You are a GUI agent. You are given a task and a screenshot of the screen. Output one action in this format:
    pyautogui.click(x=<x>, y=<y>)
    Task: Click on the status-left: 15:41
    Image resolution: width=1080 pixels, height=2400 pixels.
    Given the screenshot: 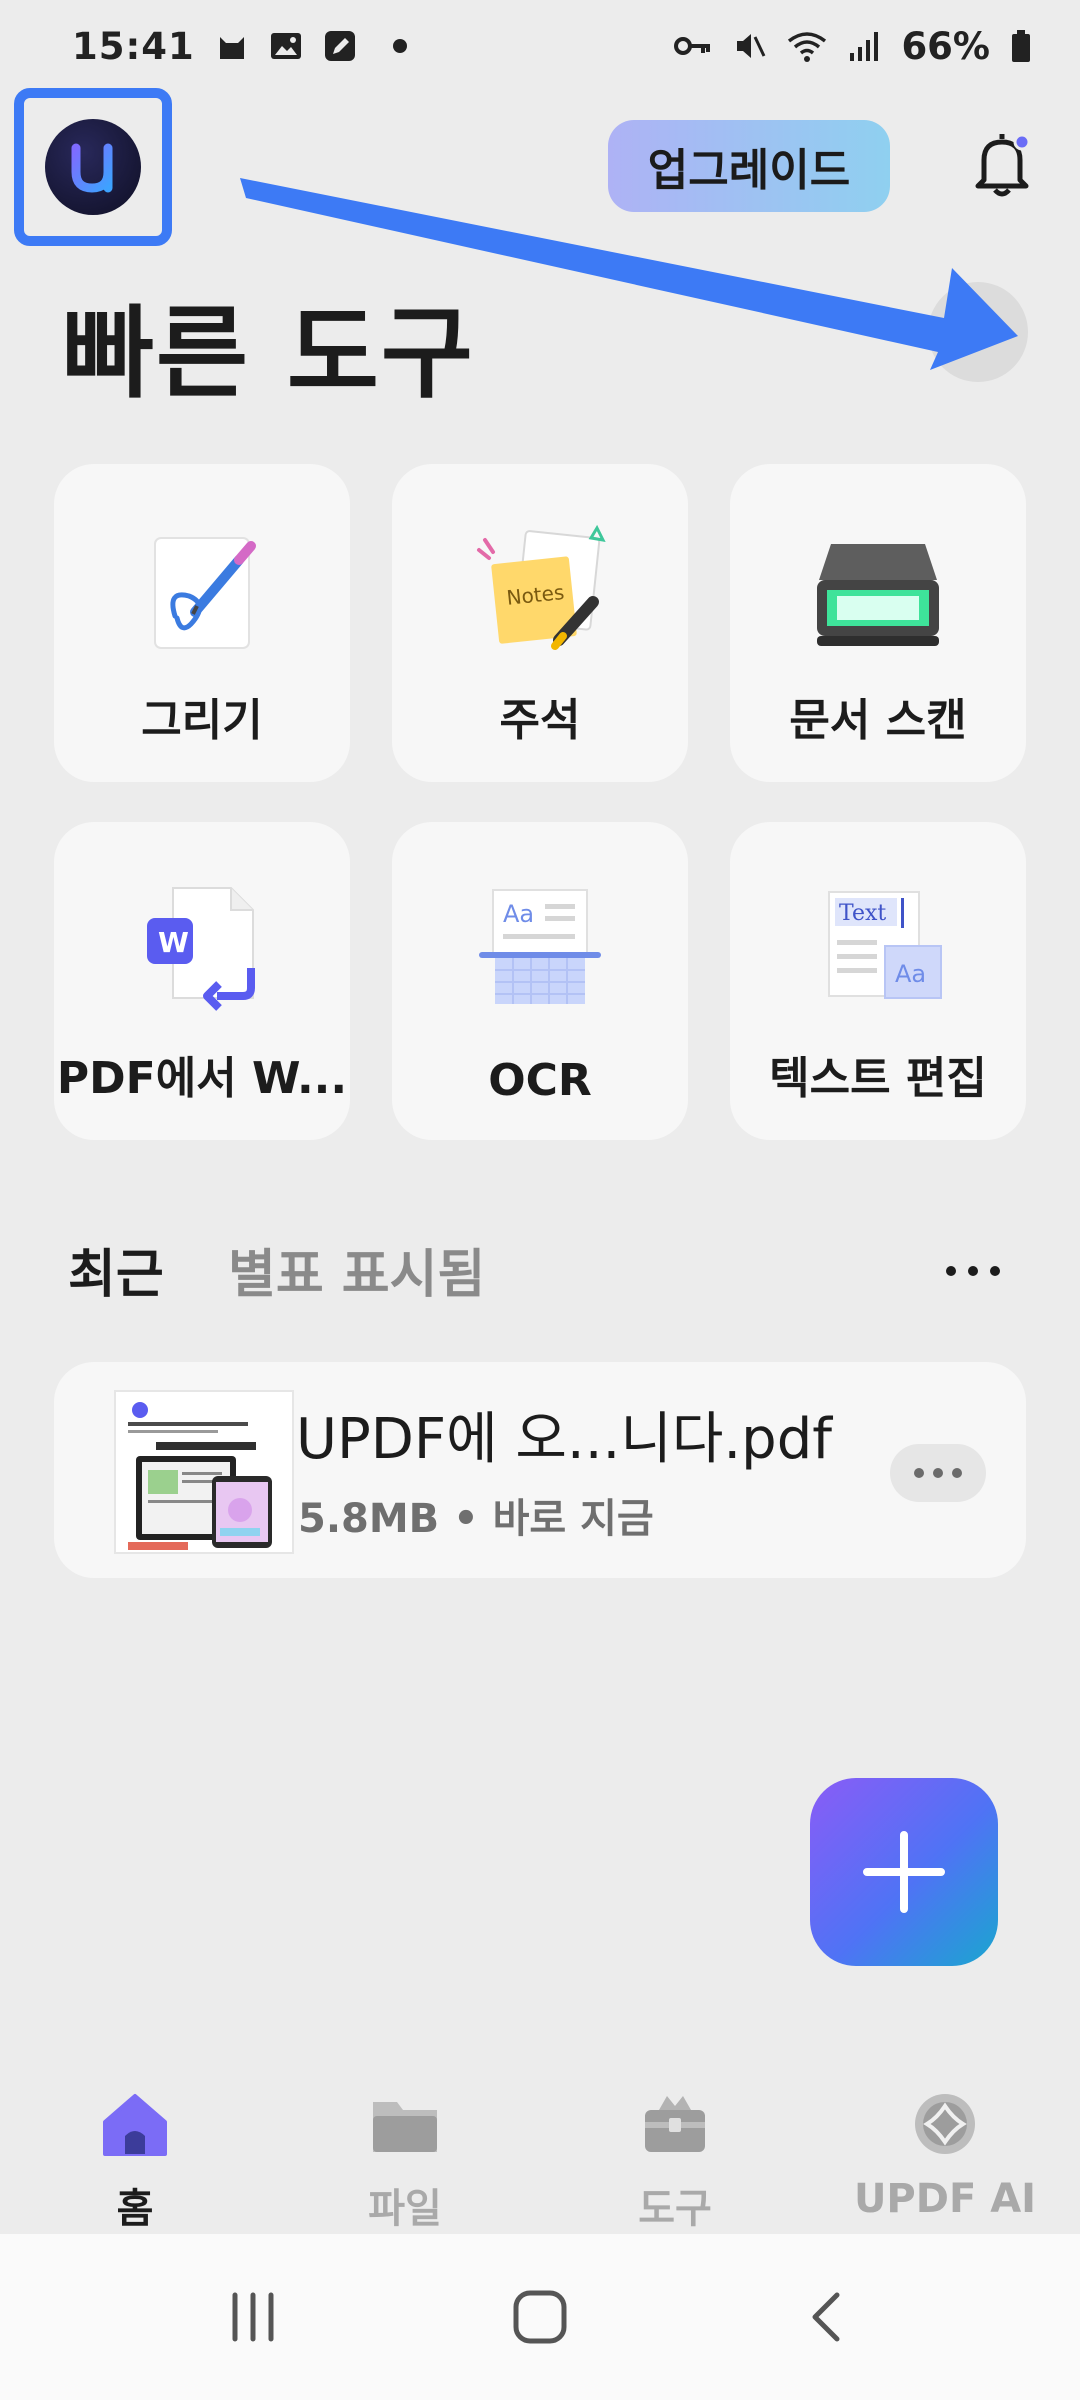 What is the action you would take?
    pyautogui.click(x=239, y=46)
    